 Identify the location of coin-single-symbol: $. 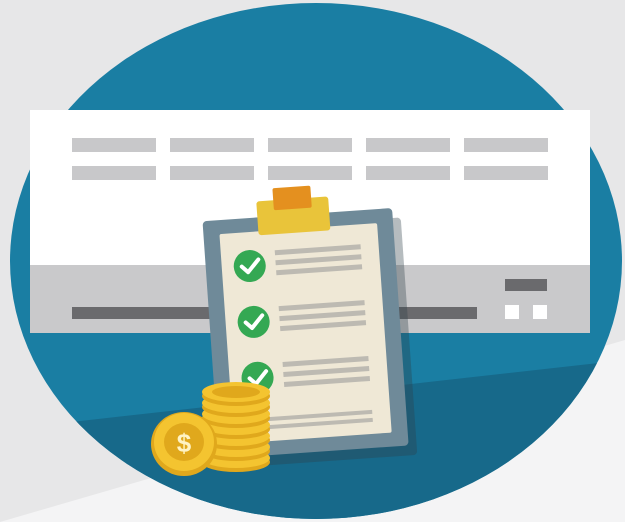
(184, 443).